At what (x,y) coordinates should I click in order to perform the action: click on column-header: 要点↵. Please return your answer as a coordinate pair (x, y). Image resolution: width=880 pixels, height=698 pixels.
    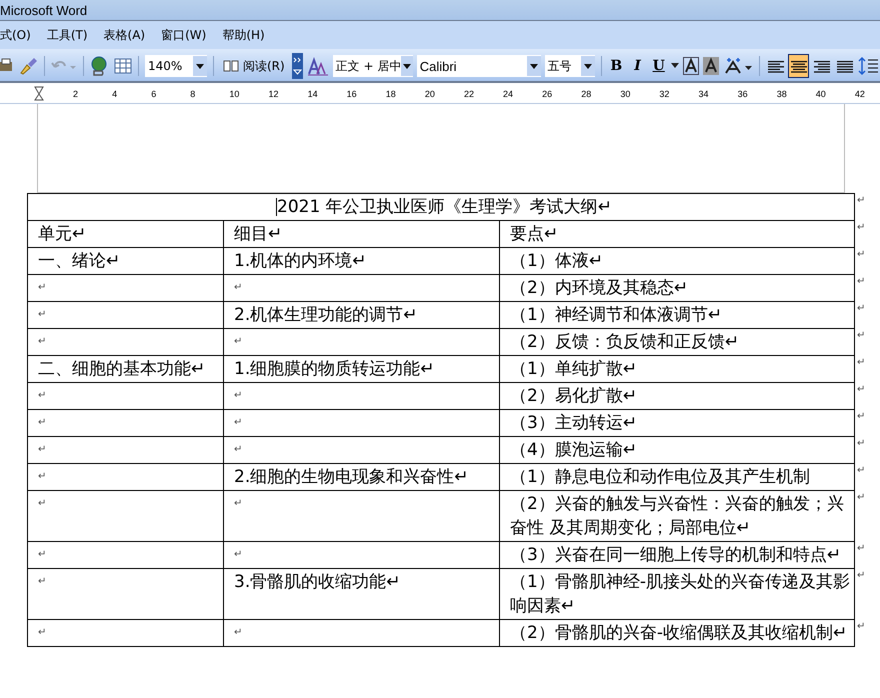
    Looking at the image, I should click on (677, 234).